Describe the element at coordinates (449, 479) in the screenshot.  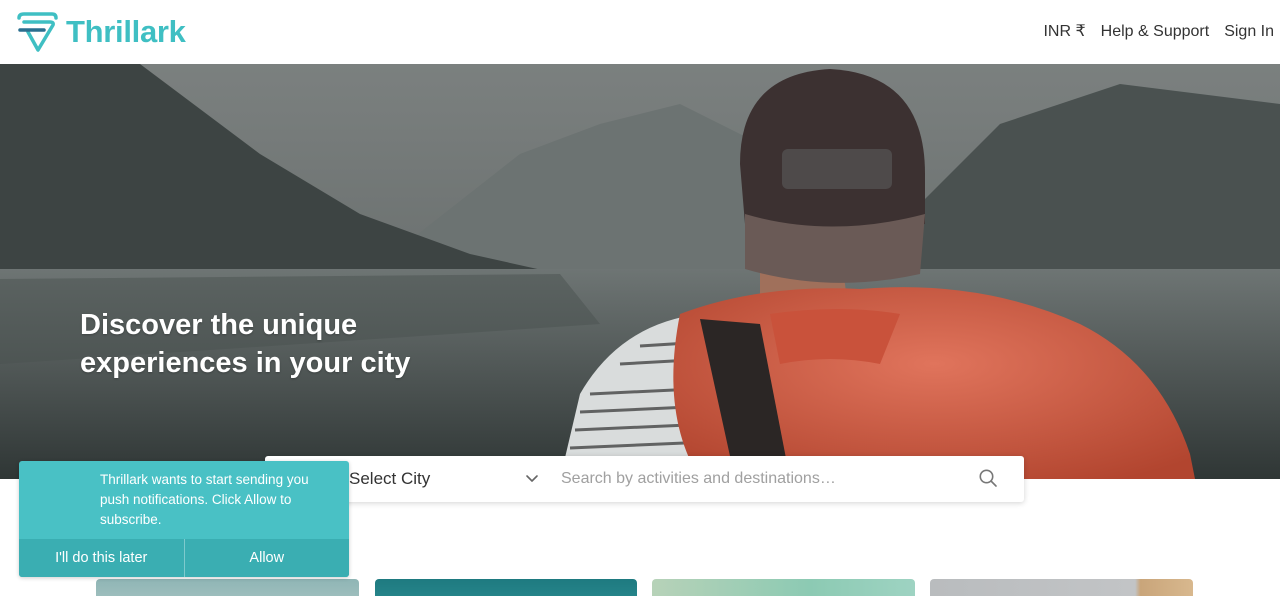
I see `city-select-dropdown: Select City` at that location.